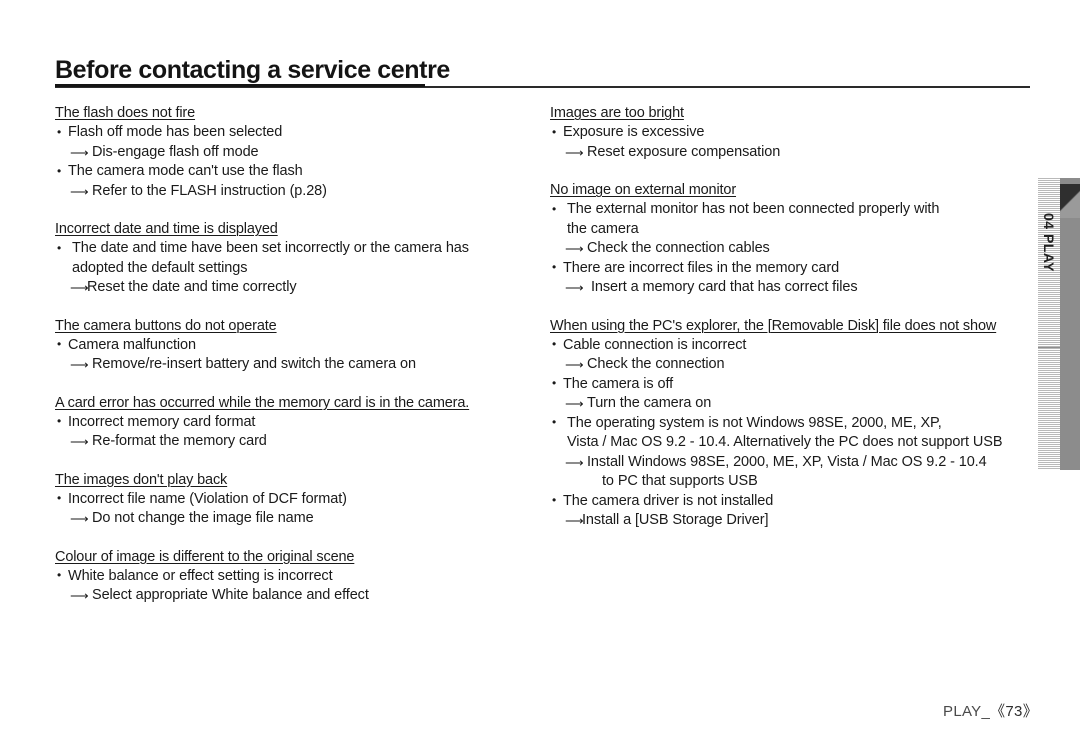  I want to click on cause-continuation: the camera, so click(603, 228).